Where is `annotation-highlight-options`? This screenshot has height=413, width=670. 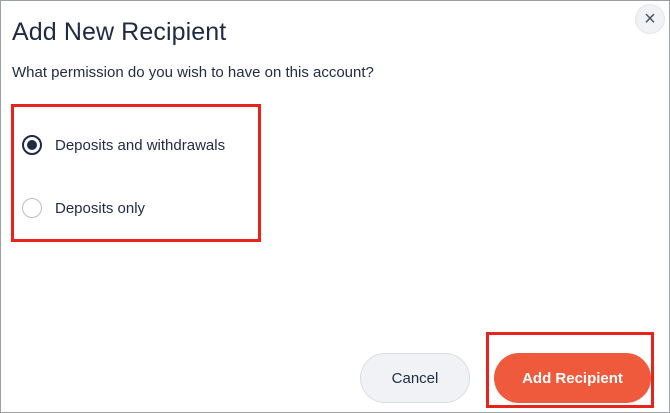
annotation-highlight-options is located at coordinates (136, 173).